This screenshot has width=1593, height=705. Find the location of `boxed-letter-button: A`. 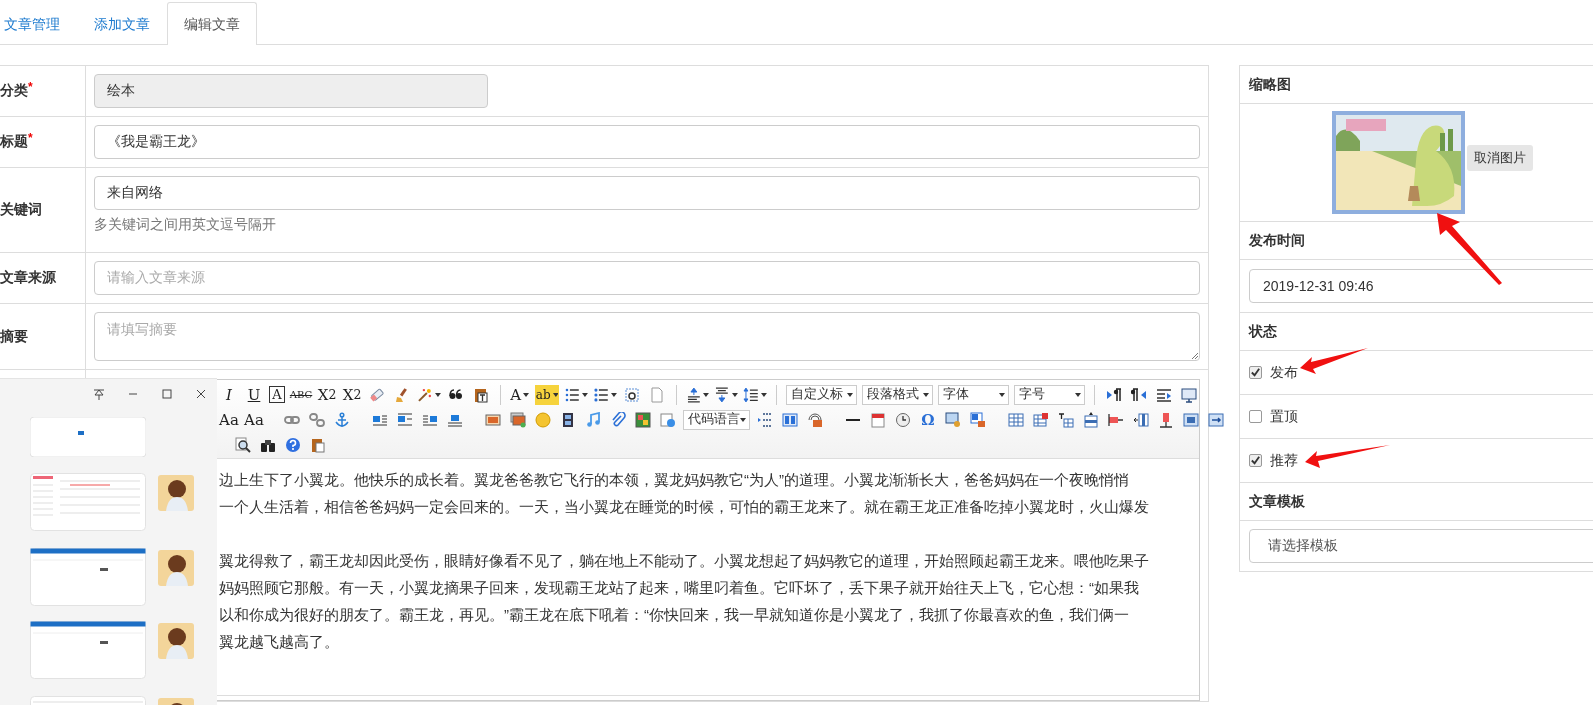

boxed-letter-button: A is located at coordinates (277, 394).